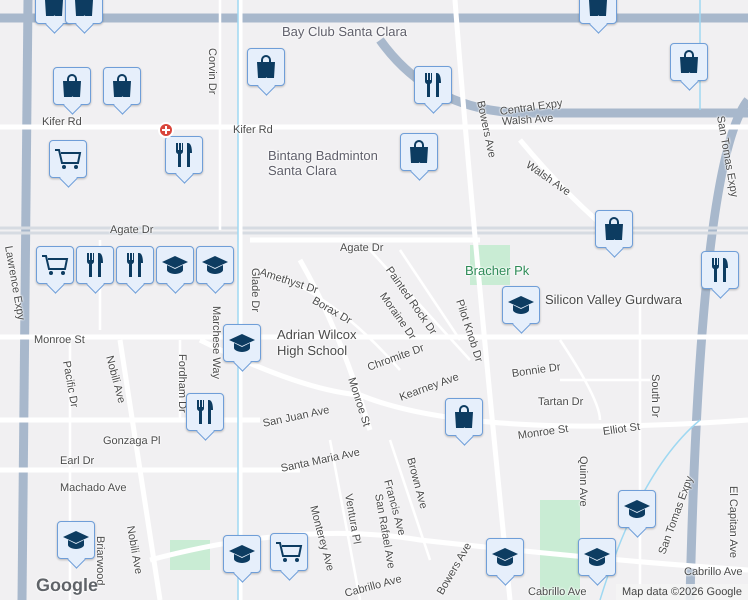 The image size is (748, 600). Describe the element at coordinates (320, 460) in the screenshot. I see `street-label: Santa Maria Ave` at that location.